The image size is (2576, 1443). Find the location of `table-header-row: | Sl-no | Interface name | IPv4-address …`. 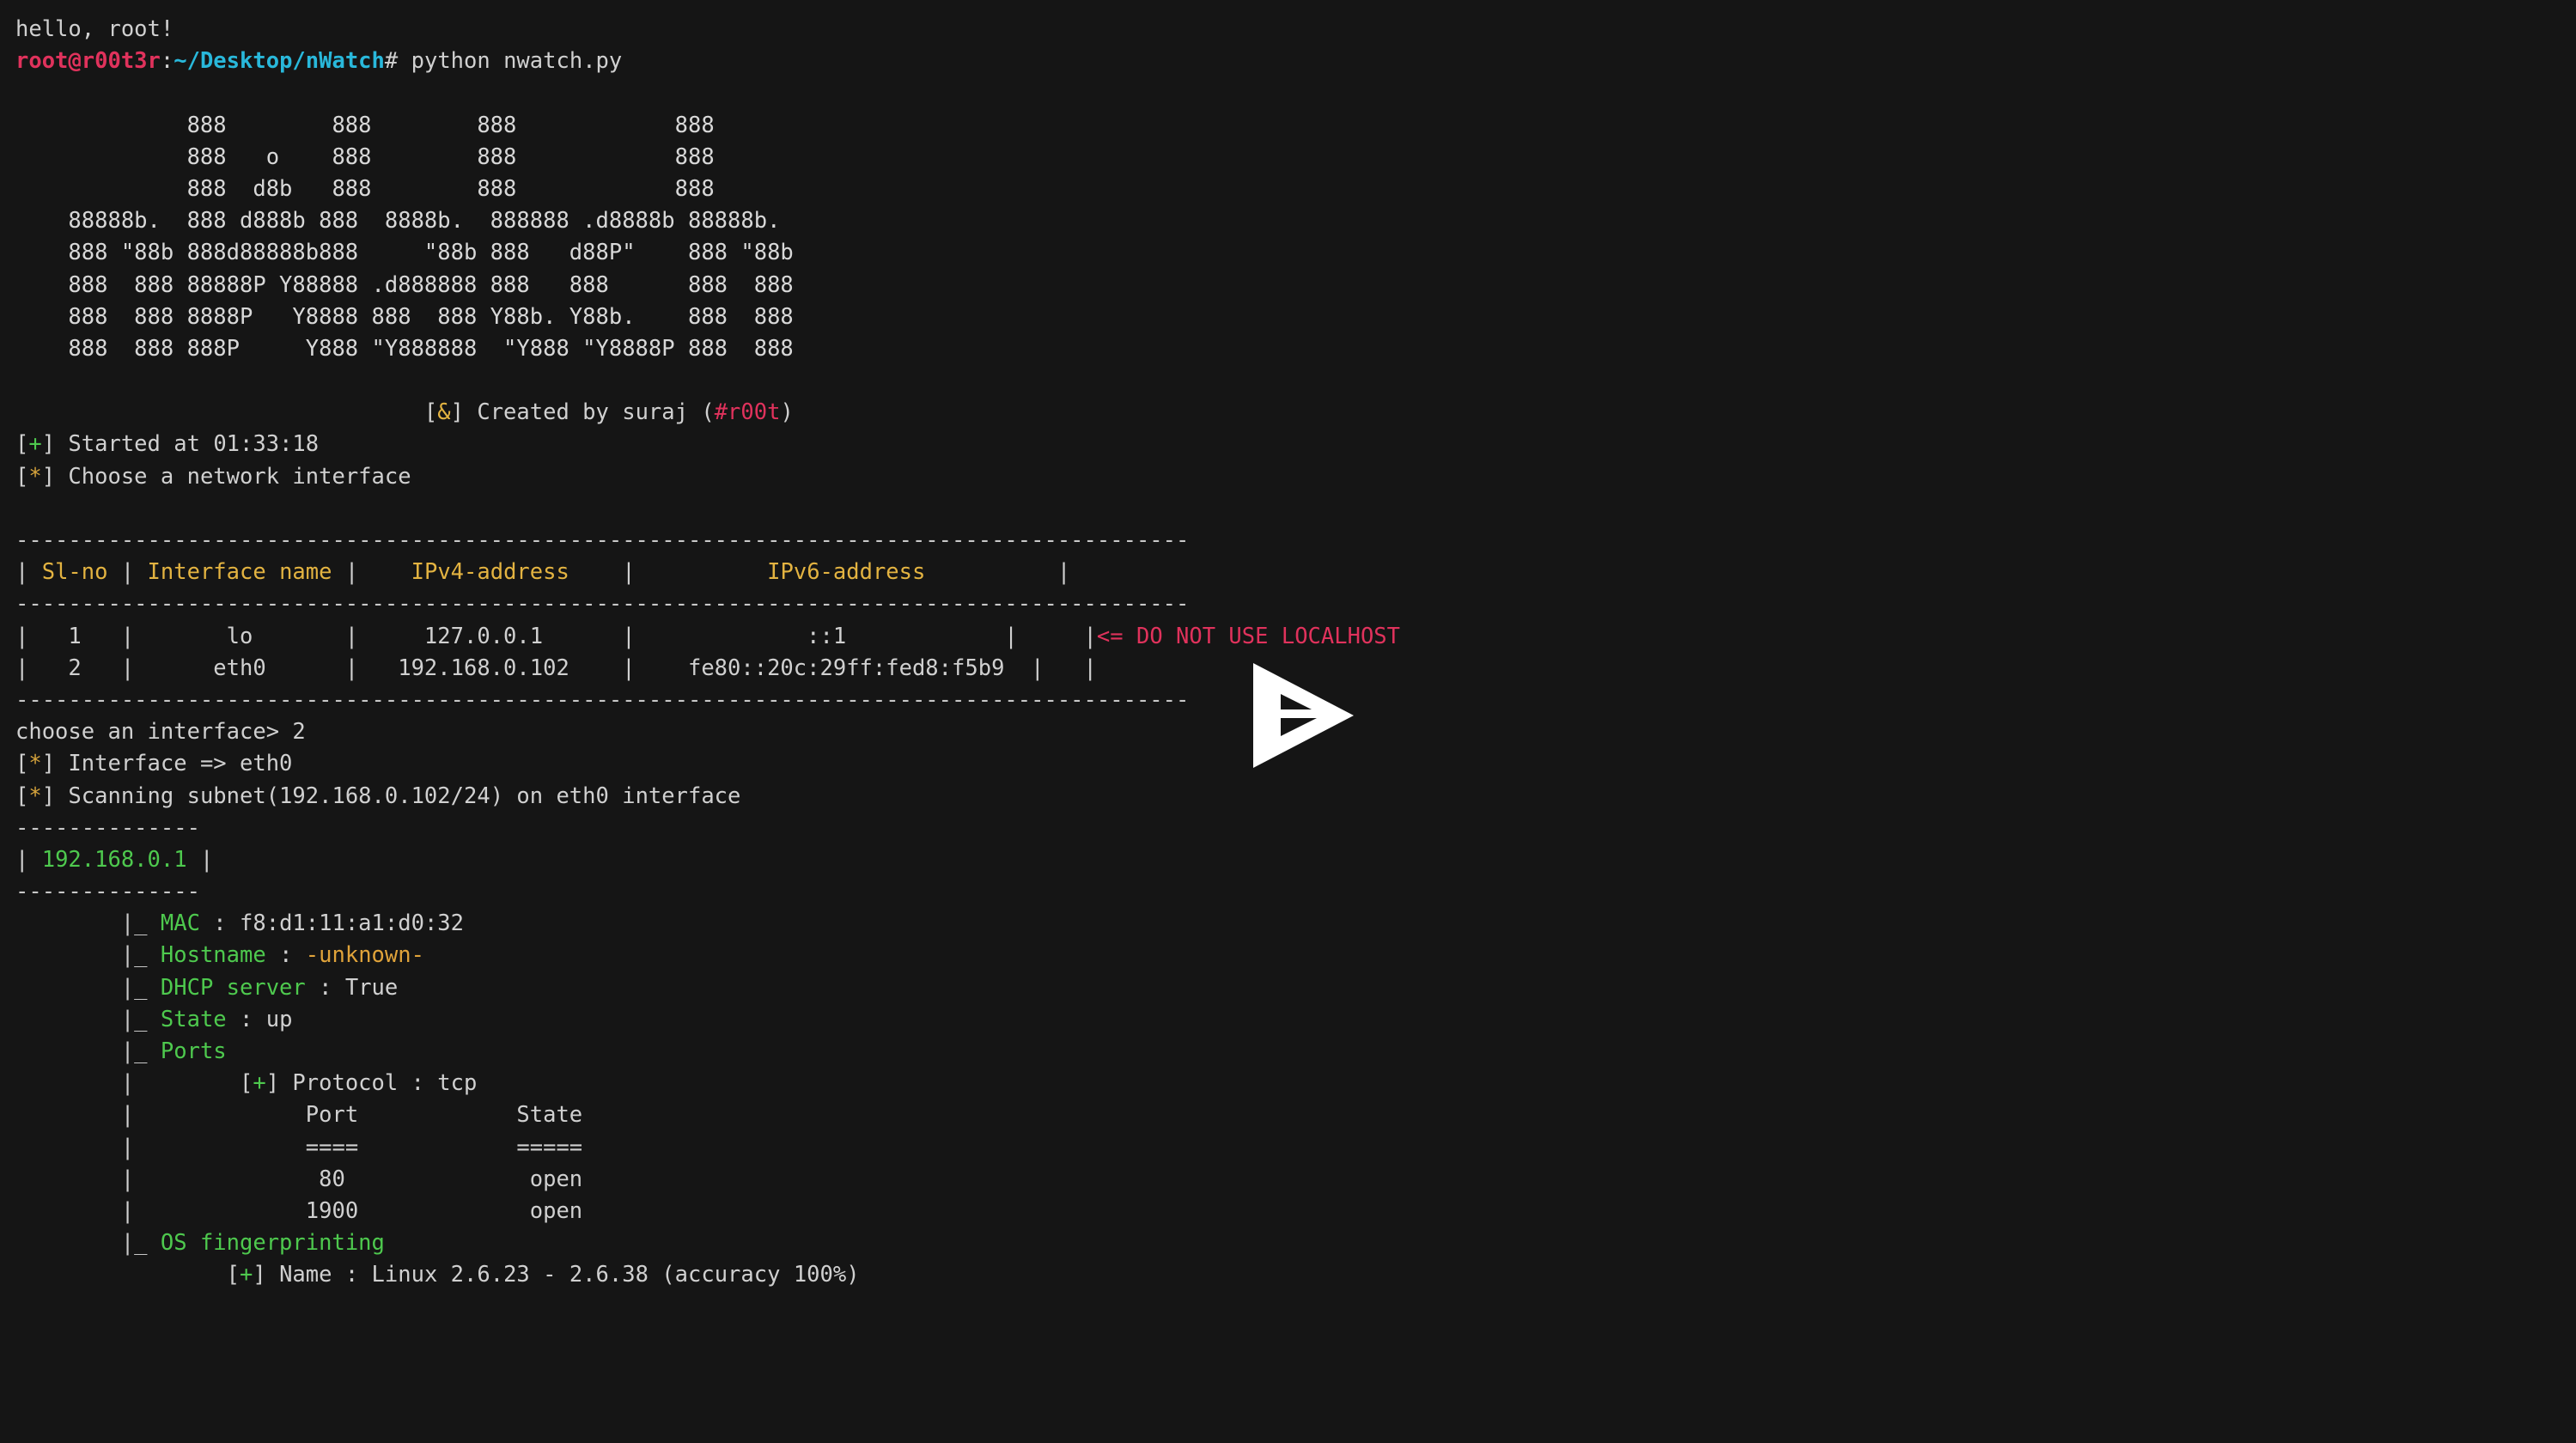

table-header-row: | Sl-no | Interface name | IPv4-address … is located at coordinates (543, 572).